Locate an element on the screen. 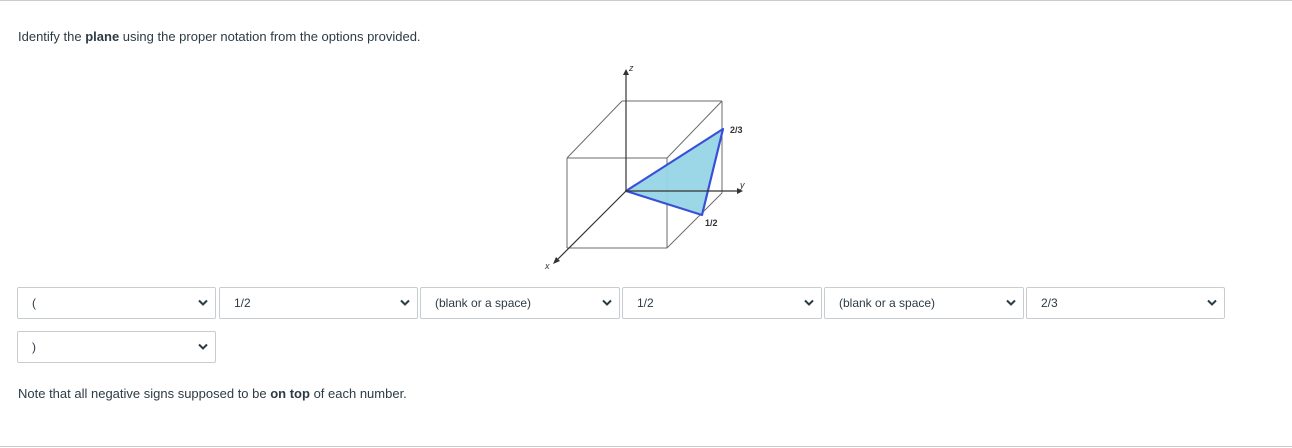 The height and width of the screenshot is (448, 1292). question-prefix: Identify the is located at coordinates (52, 36).